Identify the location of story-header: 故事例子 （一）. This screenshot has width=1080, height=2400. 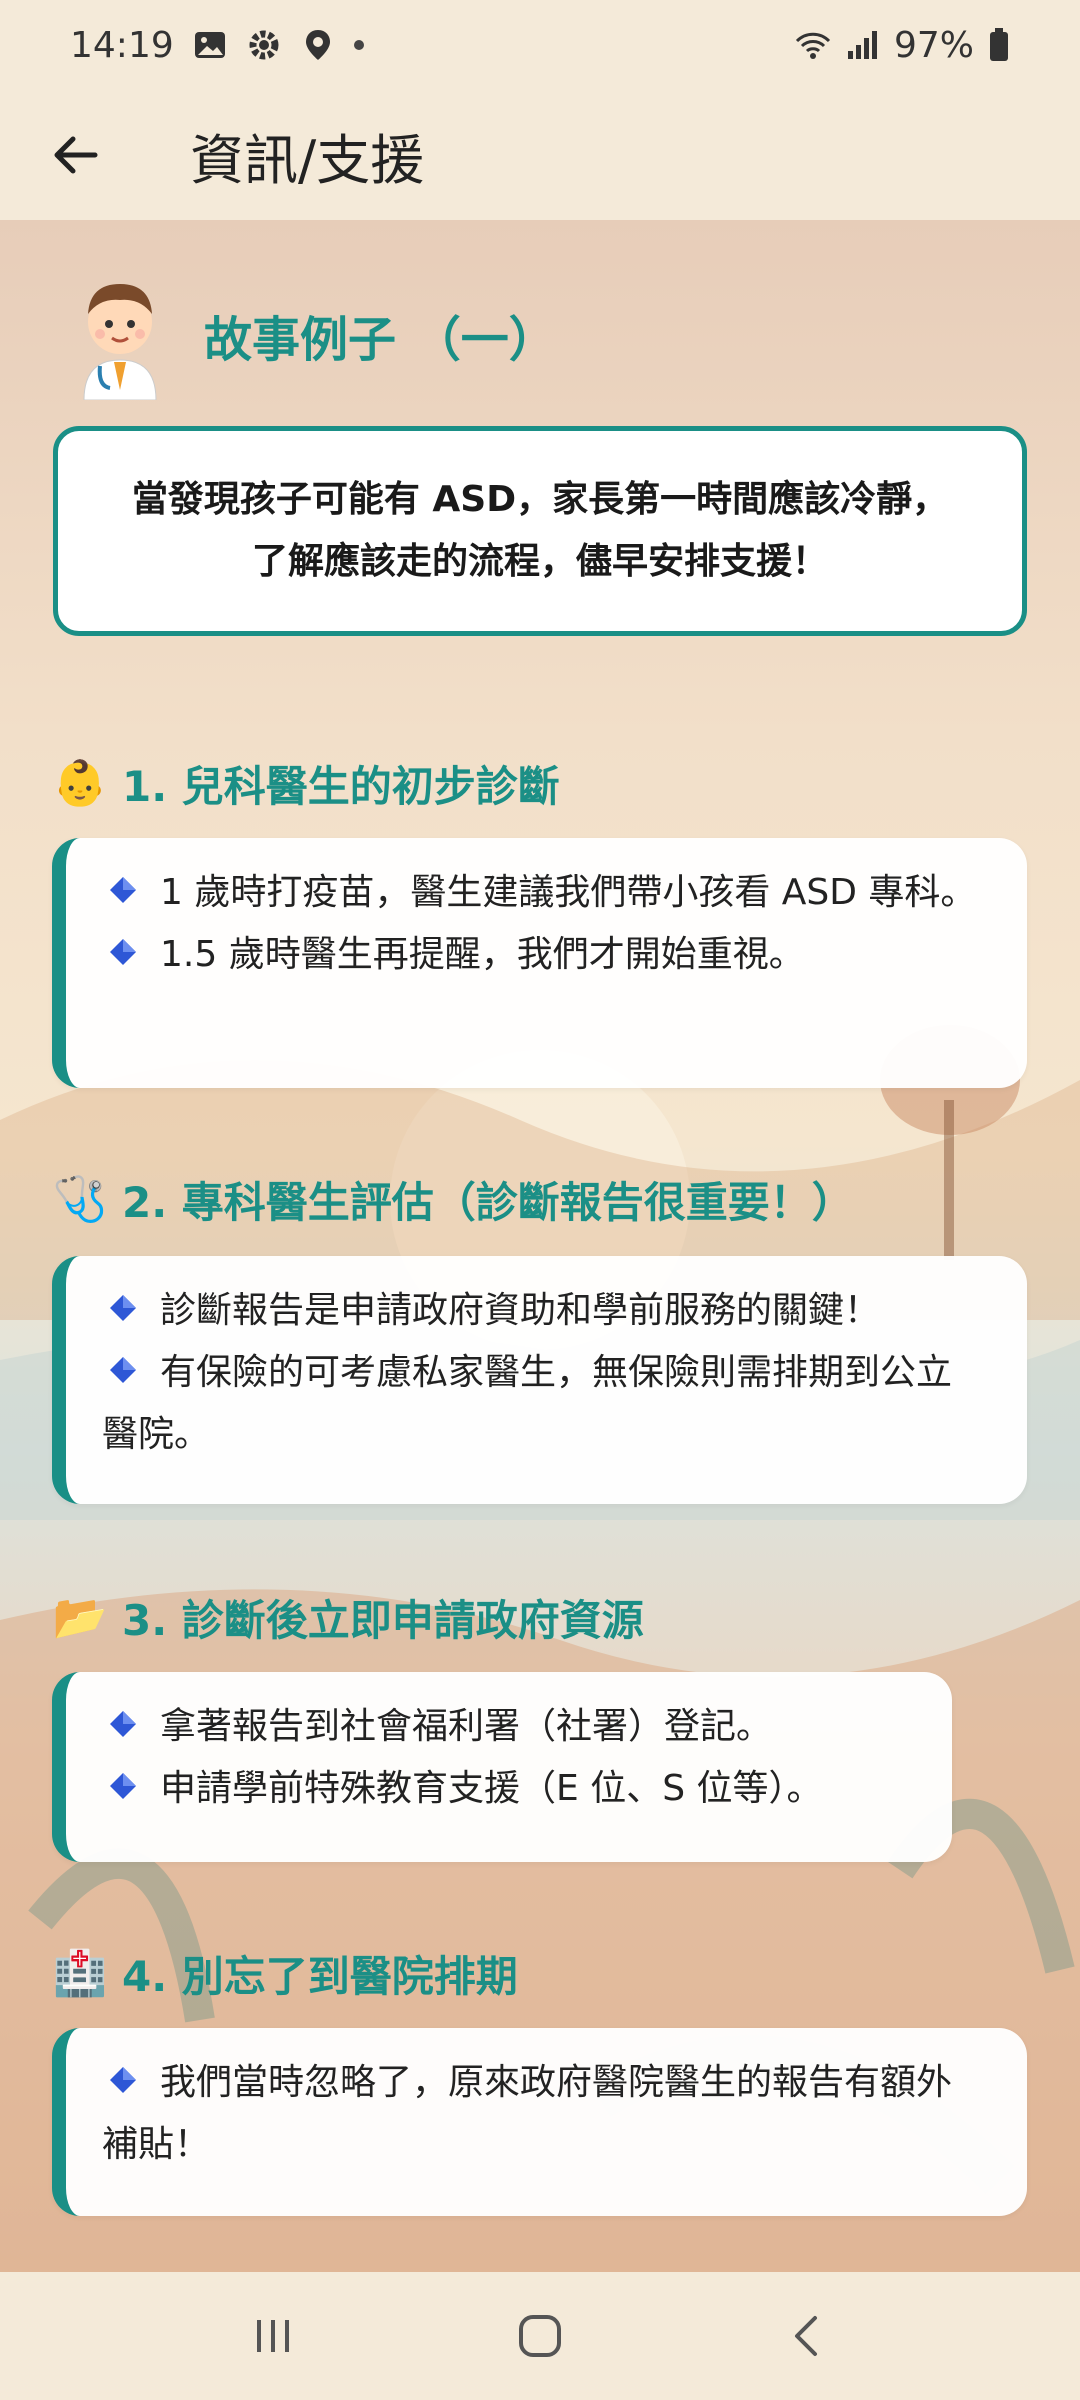
(313, 335).